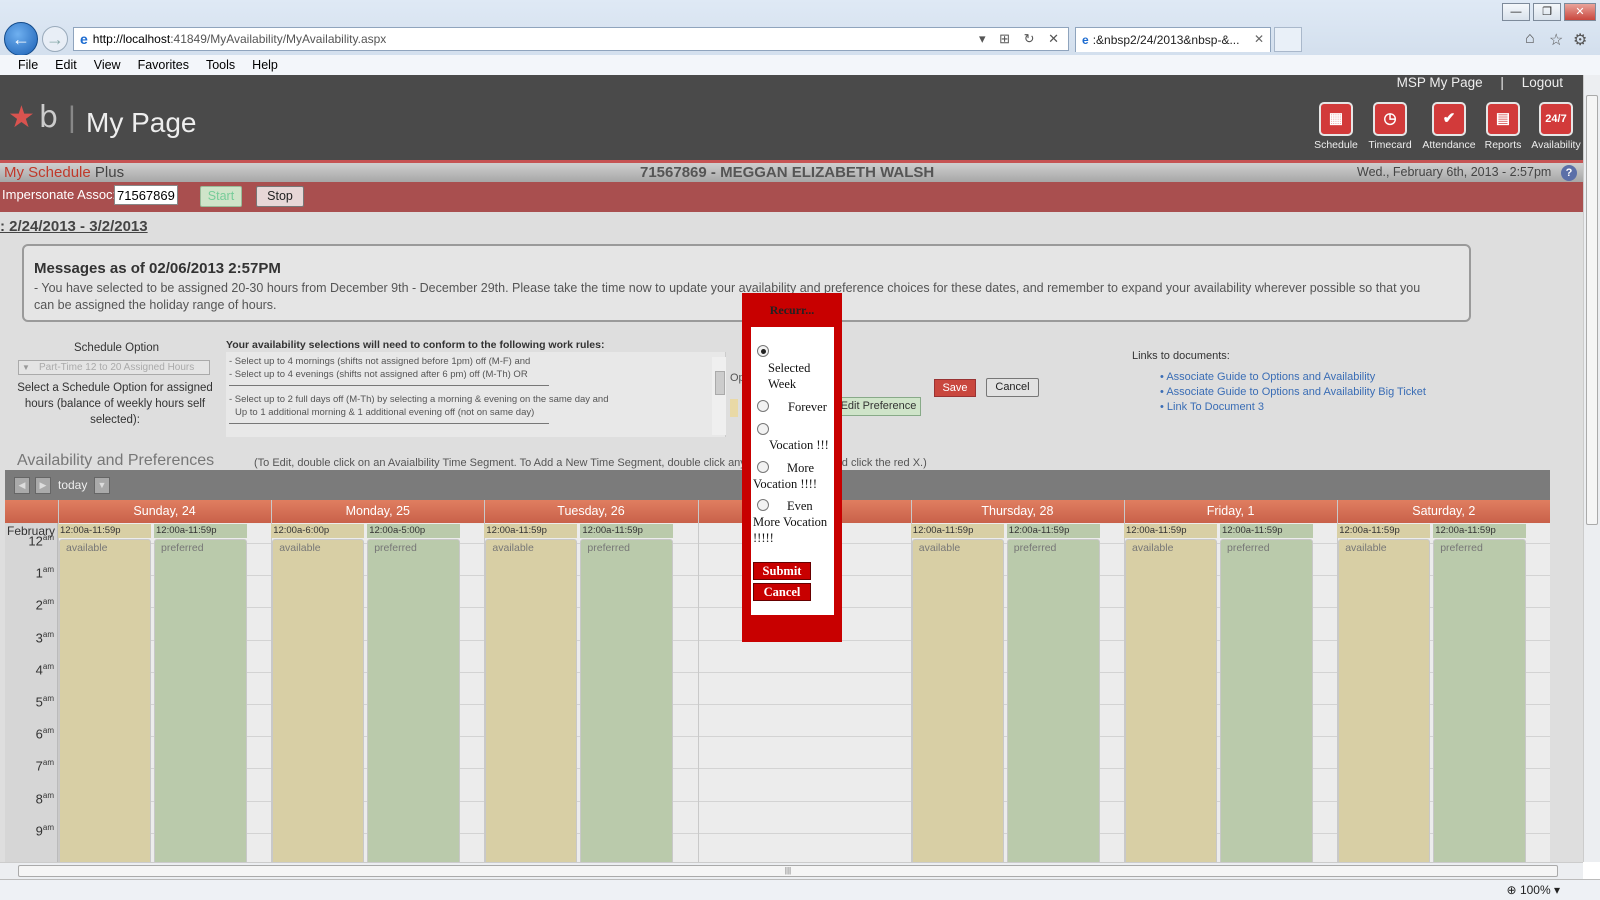 This screenshot has width=1600, height=900. Describe the element at coordinates (1580, 40) in the screenshot. I see `settings-gear-icon: ⚙` at that location.